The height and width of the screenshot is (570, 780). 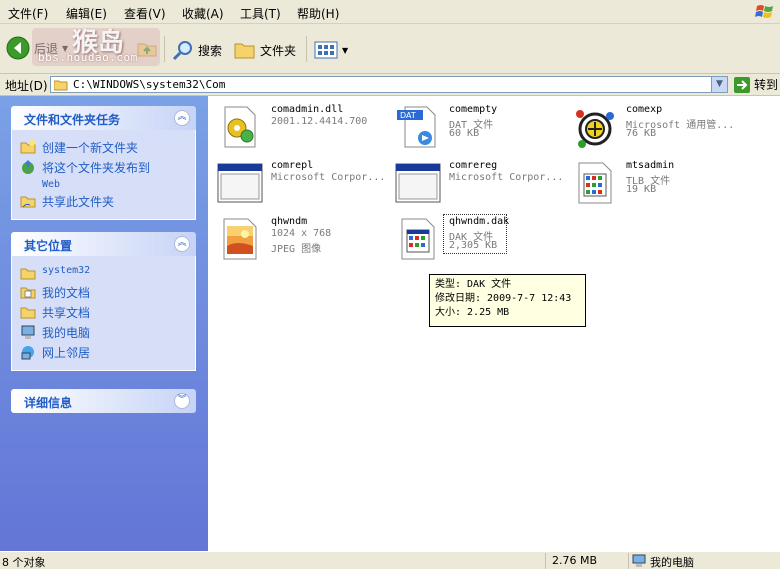 I want to click on other-places-panel: 其它位置 ︽ system32 我的文档 共享文档 我的电脑 网上邻居, so click(x=103, y=301).